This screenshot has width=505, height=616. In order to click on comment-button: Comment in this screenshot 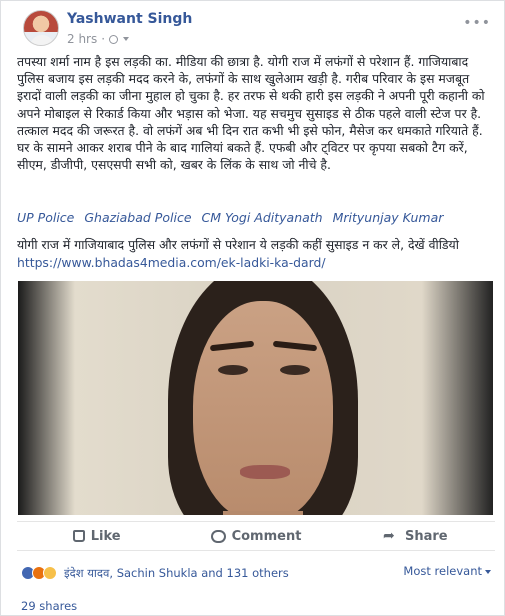, I will do `click(255, 536)`.